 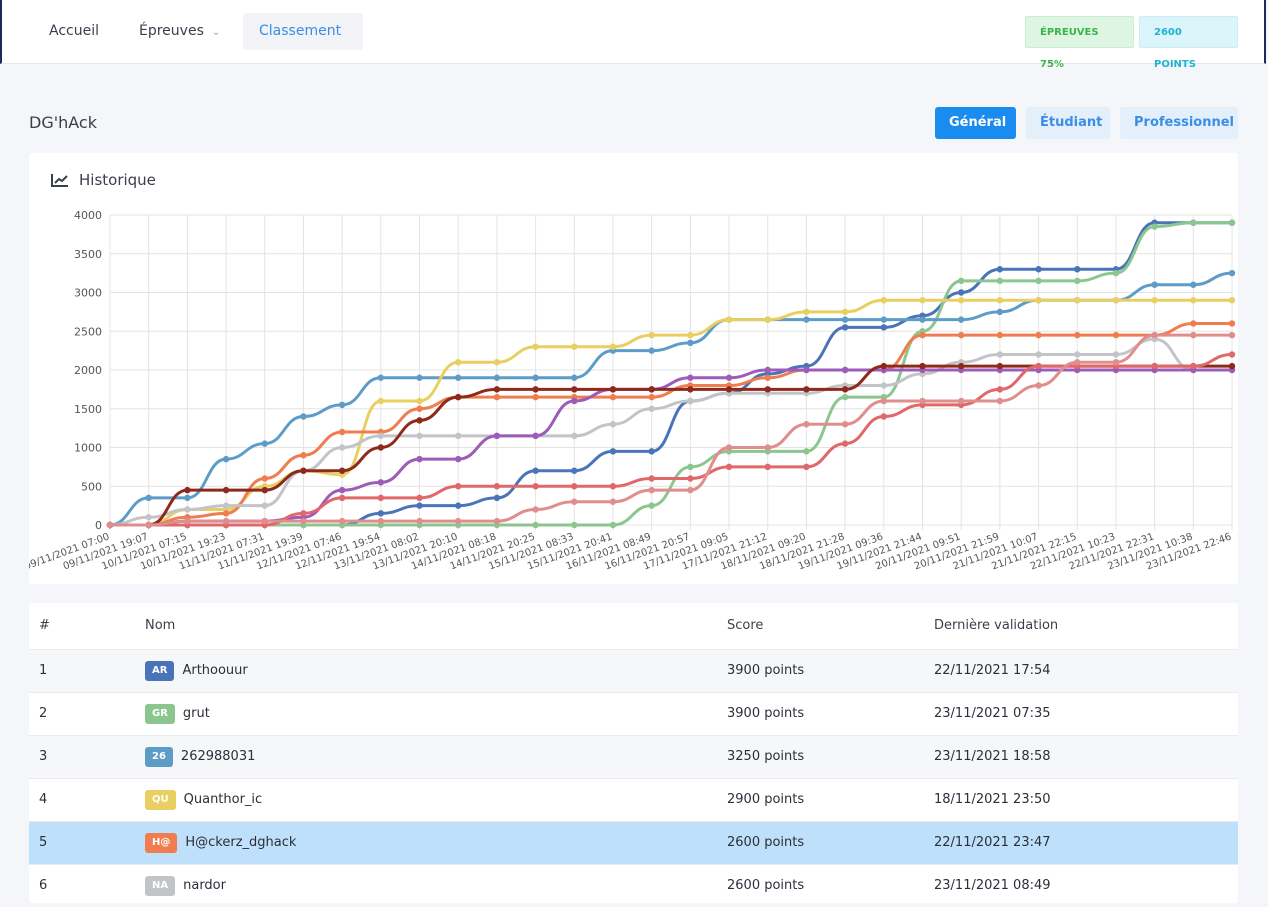 I want to click on name-cell: QU Quanthor_ic, so click(x=203, y=800).